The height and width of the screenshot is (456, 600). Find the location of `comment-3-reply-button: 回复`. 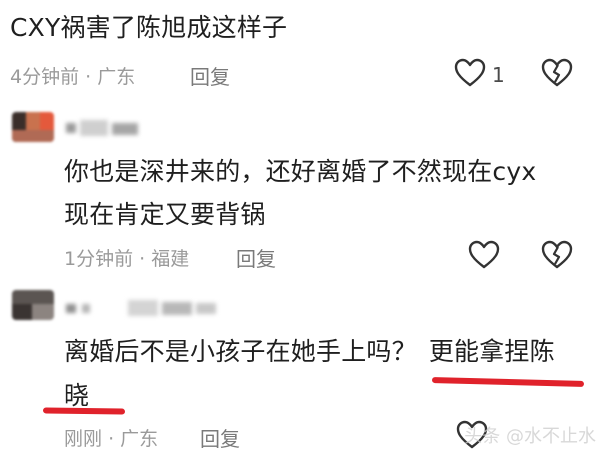

comment-3-reply-button: 回复 is located at coordinates (220, 437).